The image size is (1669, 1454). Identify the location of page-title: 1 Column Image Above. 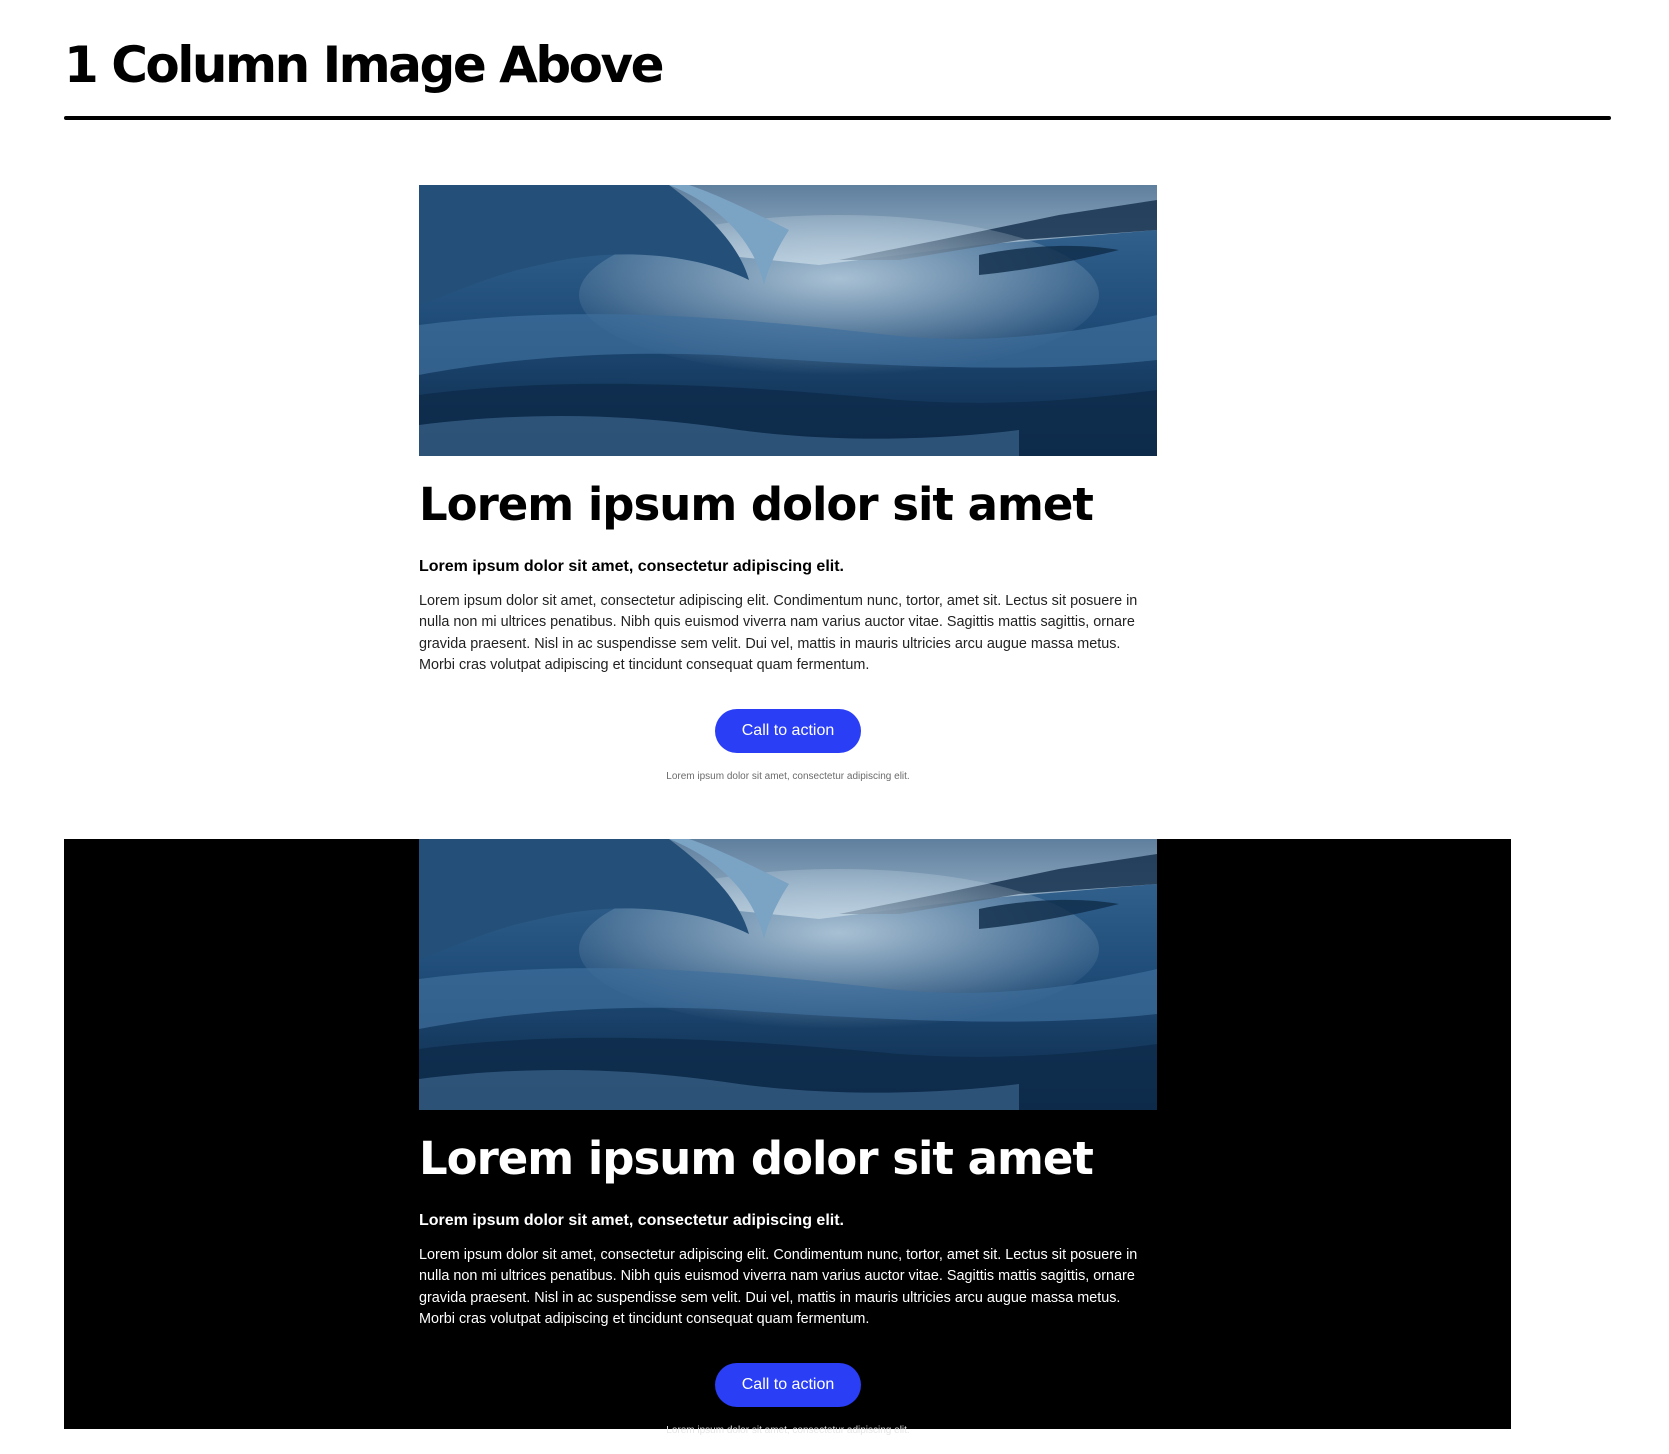
(364, 65).